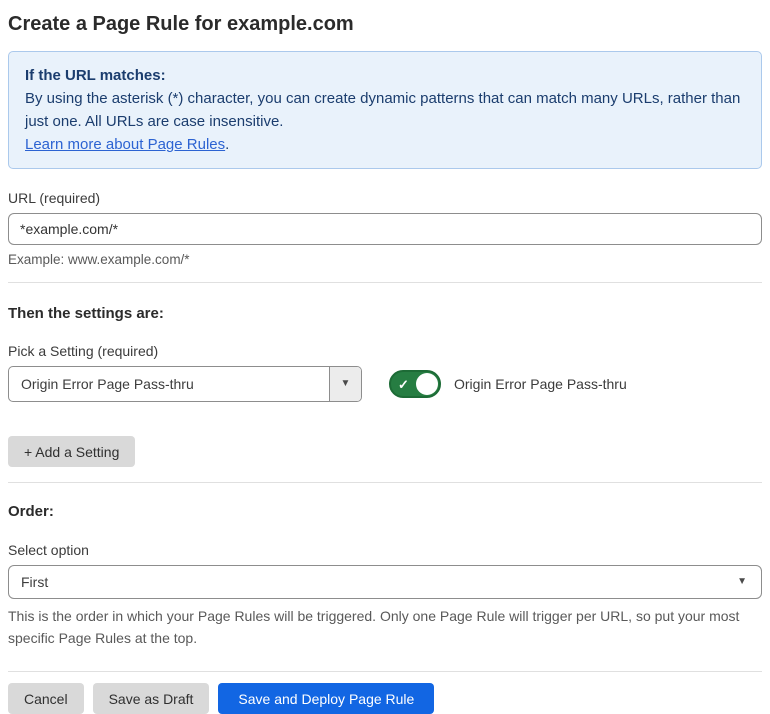 The image size is (770, 714). What do you see at coordinates (54, 198) in the screenshot?
I see `url-field-label: URL (required)` at bounding box center [54, 198].